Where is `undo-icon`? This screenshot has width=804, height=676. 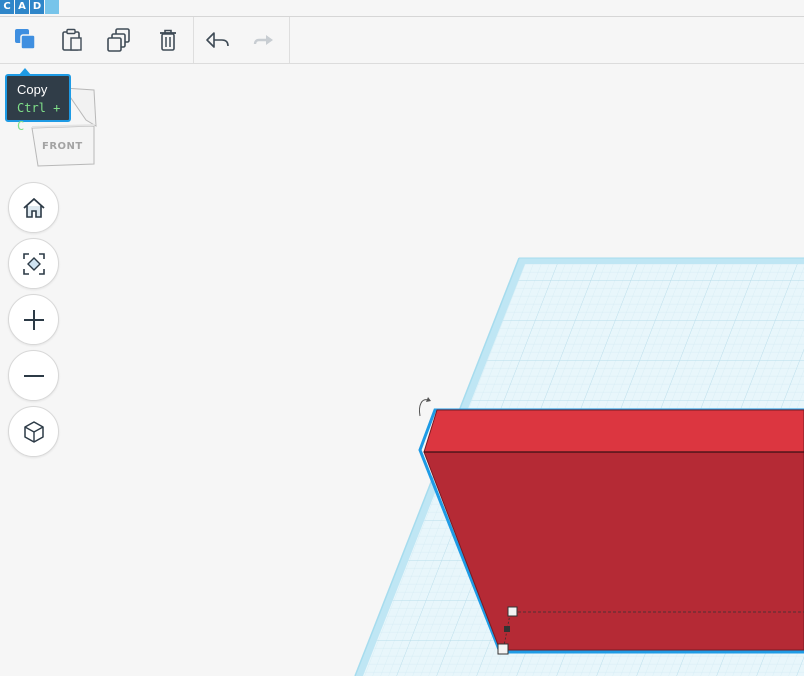
undo-icon is located at coordinates (217, 40).